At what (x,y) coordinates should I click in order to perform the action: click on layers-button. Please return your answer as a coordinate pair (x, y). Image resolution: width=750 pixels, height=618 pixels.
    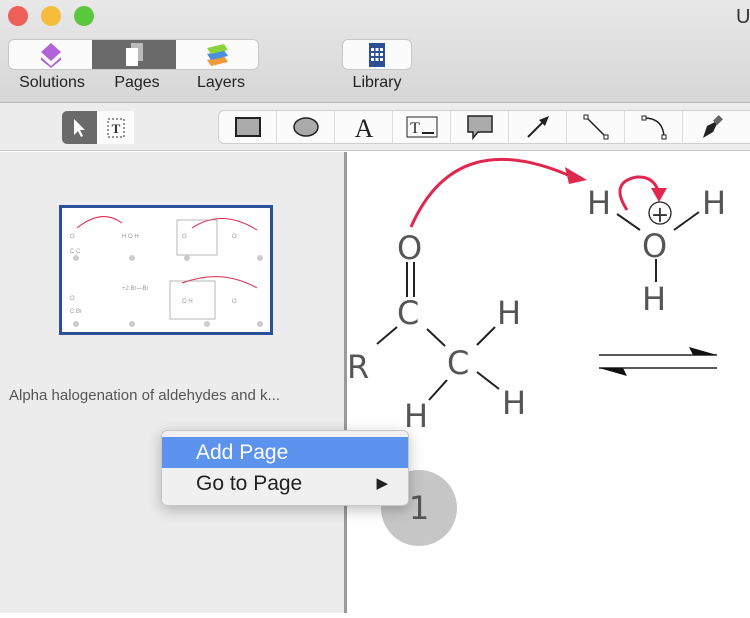
    Looking at the image, I should click on (217, 54).